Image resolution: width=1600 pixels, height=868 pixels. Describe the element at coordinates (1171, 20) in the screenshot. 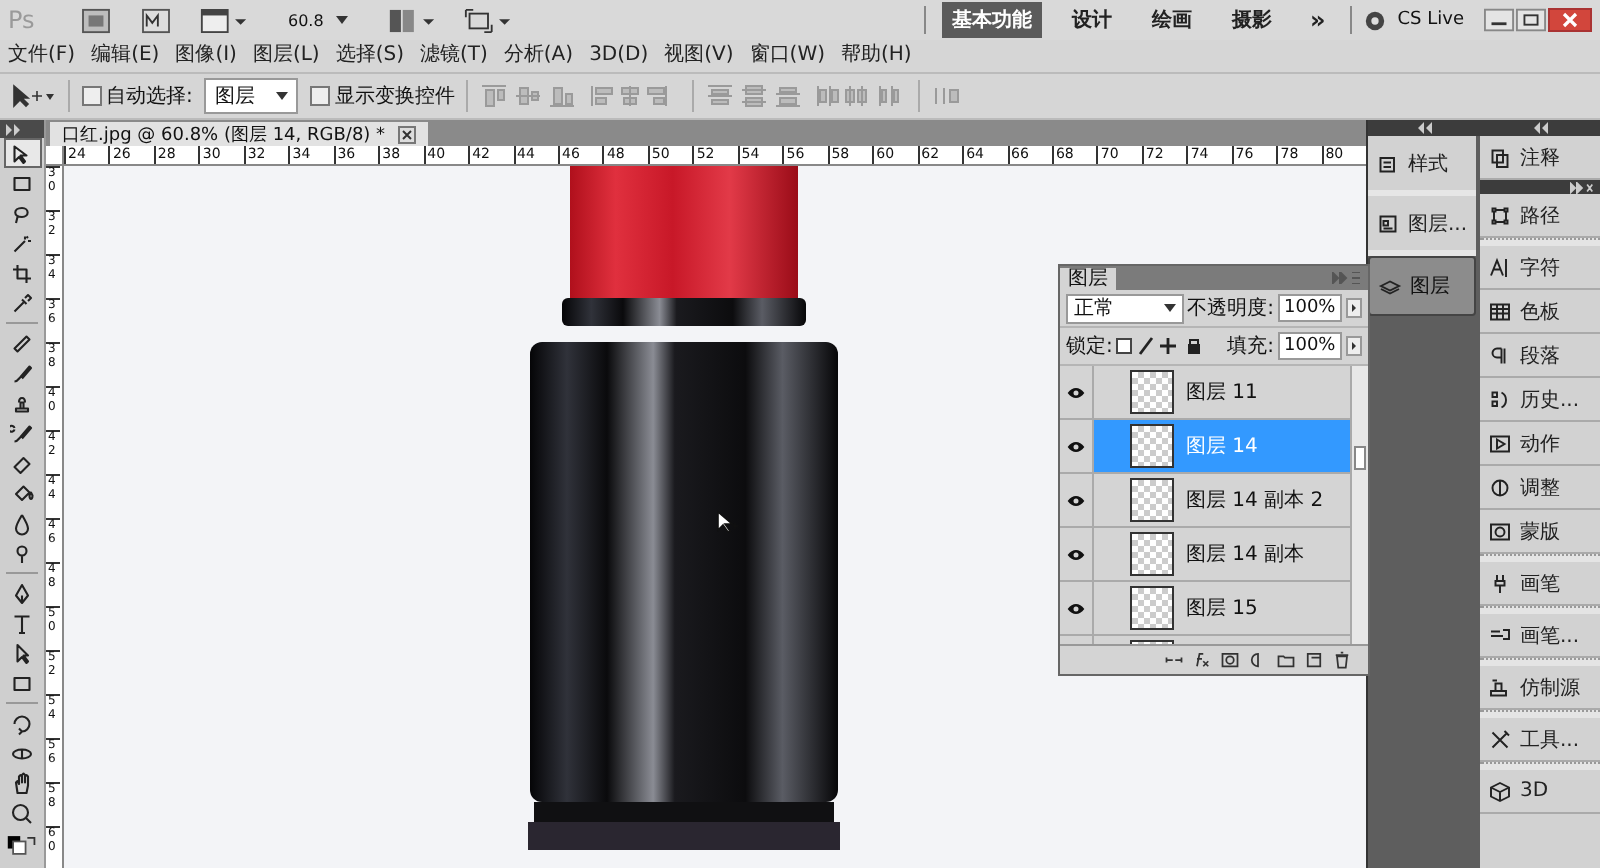

I see `workspace-tab: 绘画` at that location.